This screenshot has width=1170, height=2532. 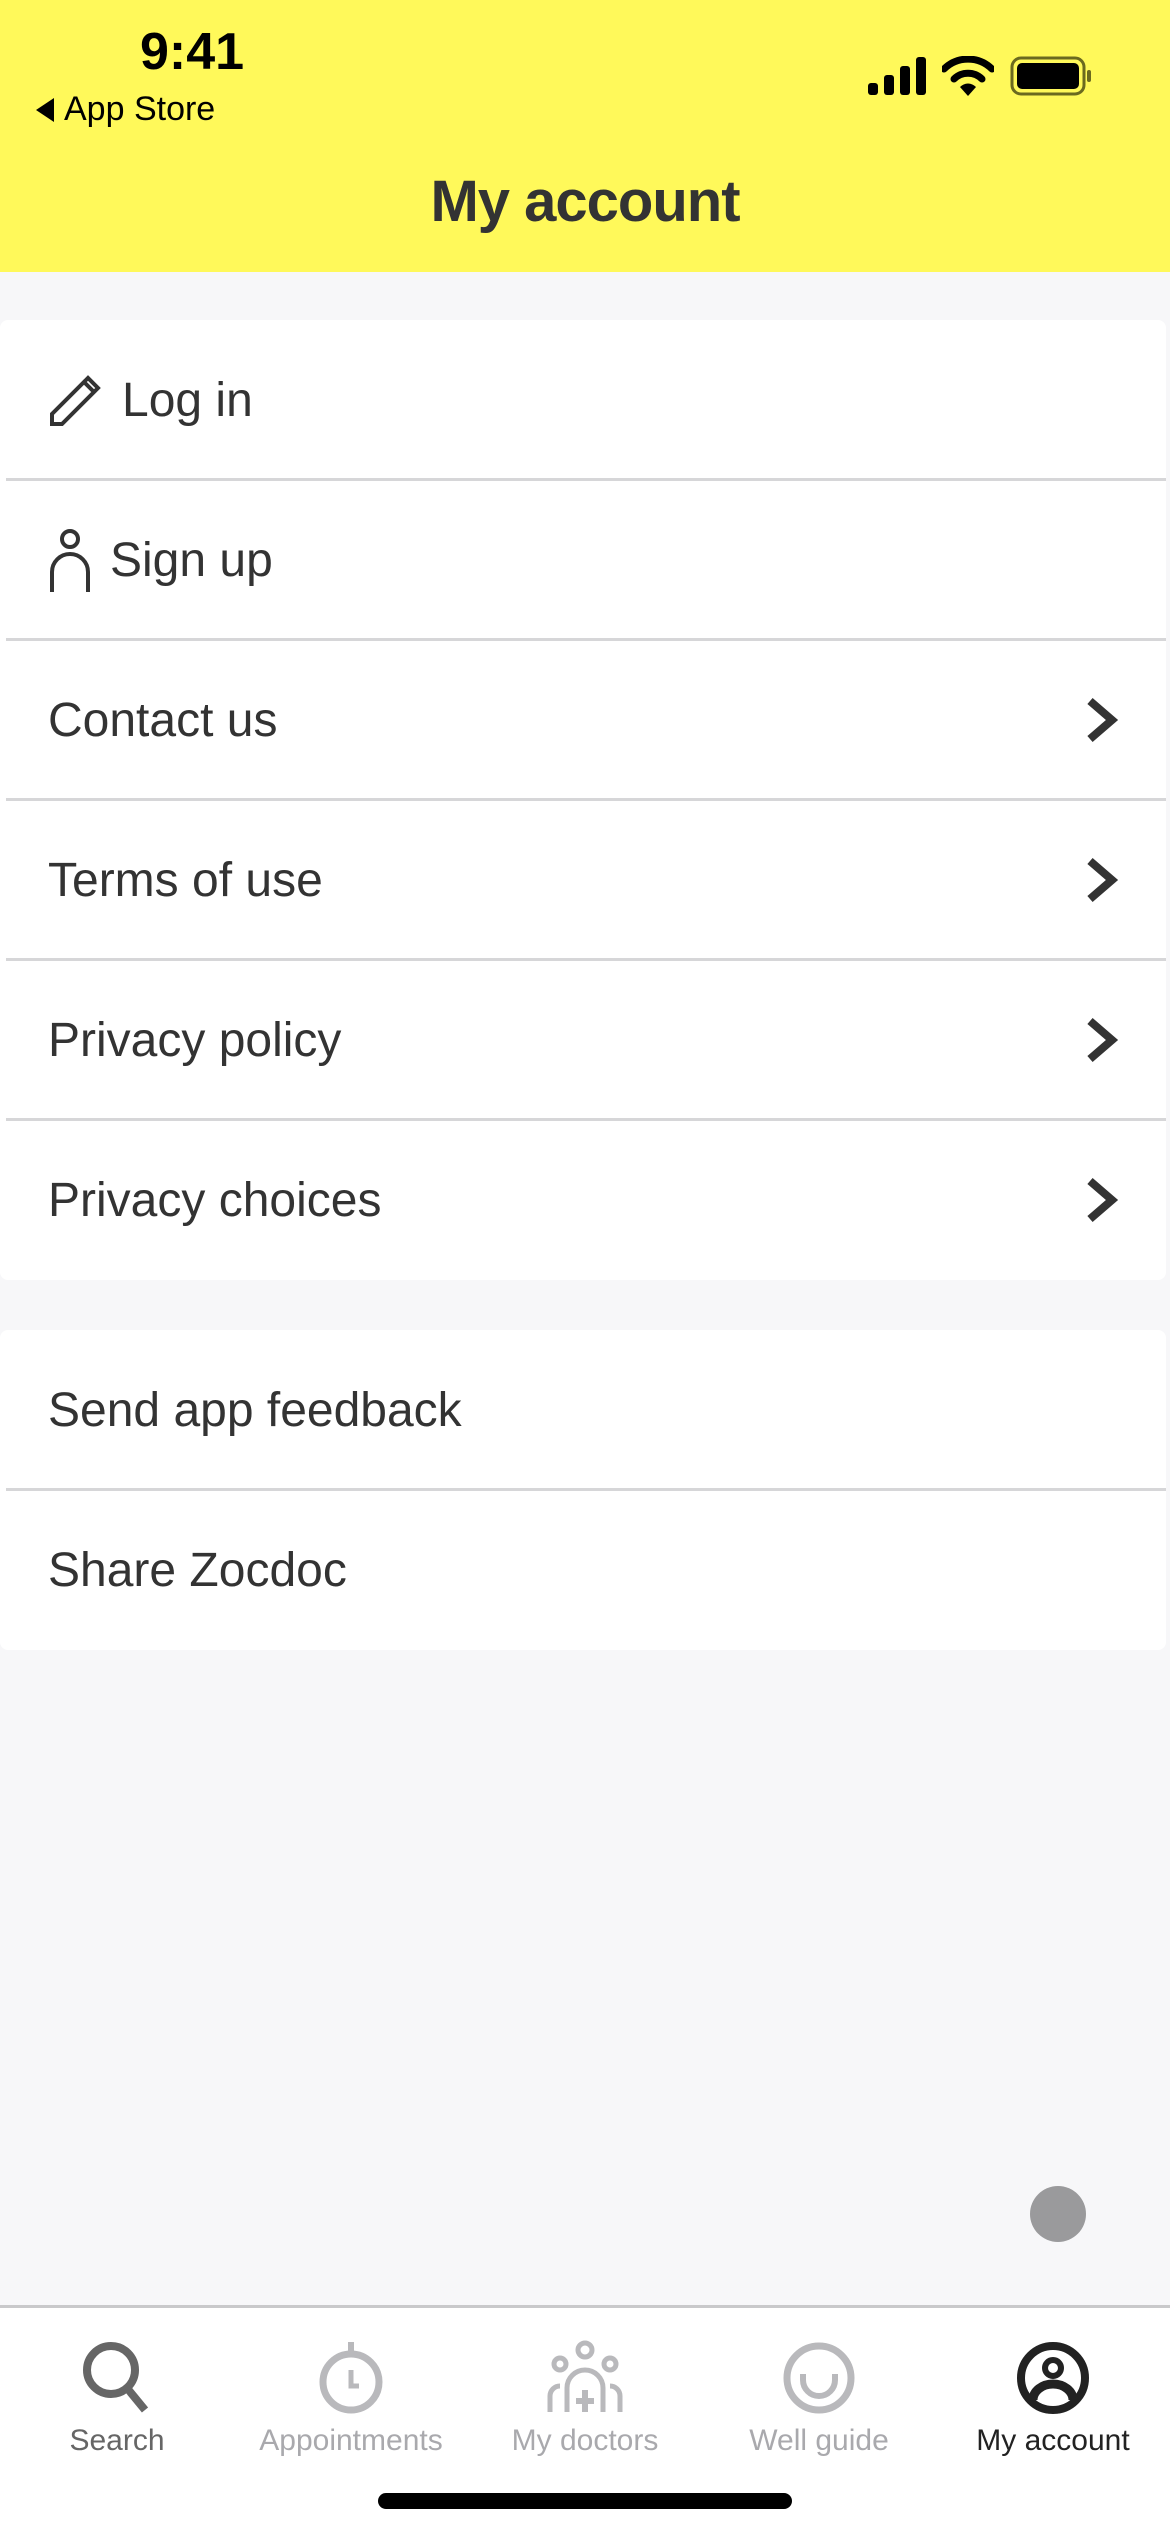 What do you see at coordinates (583, 879) in the screenshot?
I see `menu-item-terms-of-use: Terms of use` at bounding box center [583, 879].